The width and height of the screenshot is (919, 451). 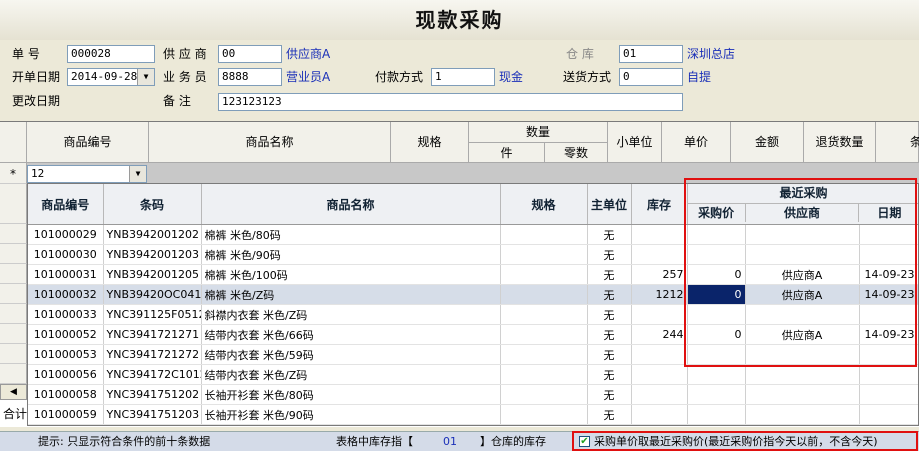 I want to click on row-barcode: YNB3942001203, so click(x=152, y=255).